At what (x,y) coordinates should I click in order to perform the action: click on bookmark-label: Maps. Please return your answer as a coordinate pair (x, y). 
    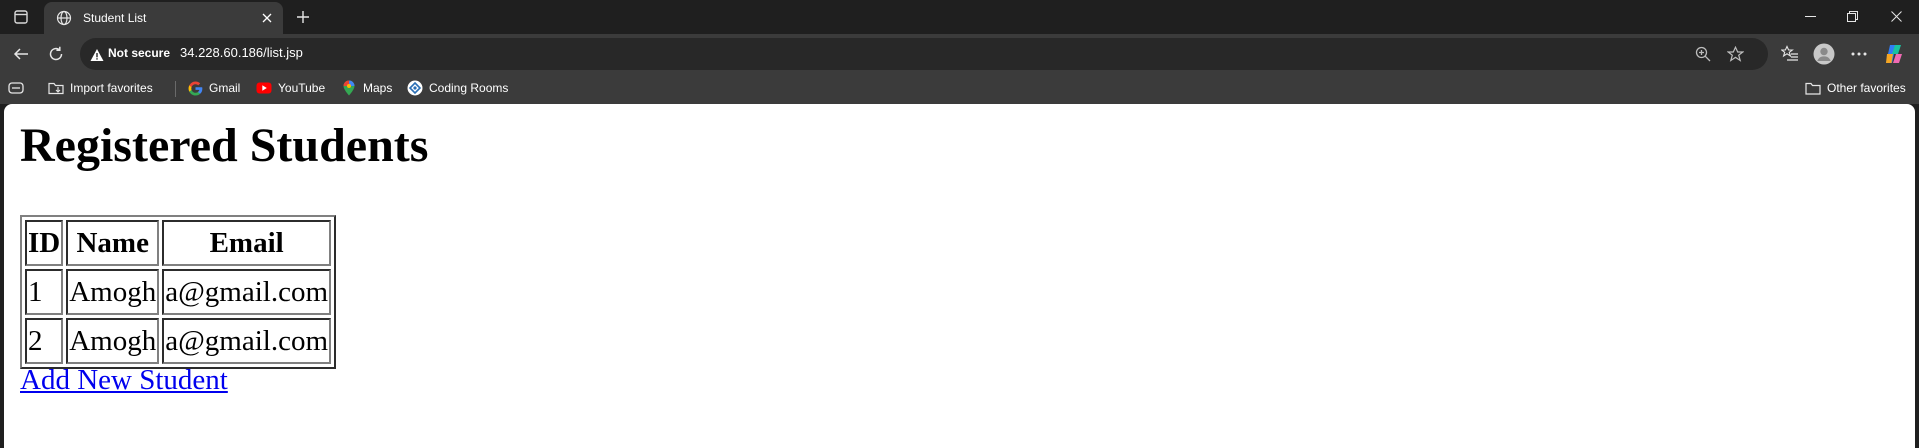
    Looking at the image, I should click on (378, 88).